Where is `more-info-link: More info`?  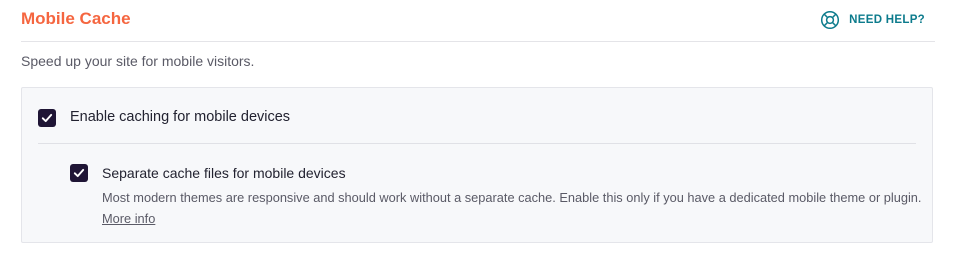
more-info-link: More info is located at coordinates (128, 218).